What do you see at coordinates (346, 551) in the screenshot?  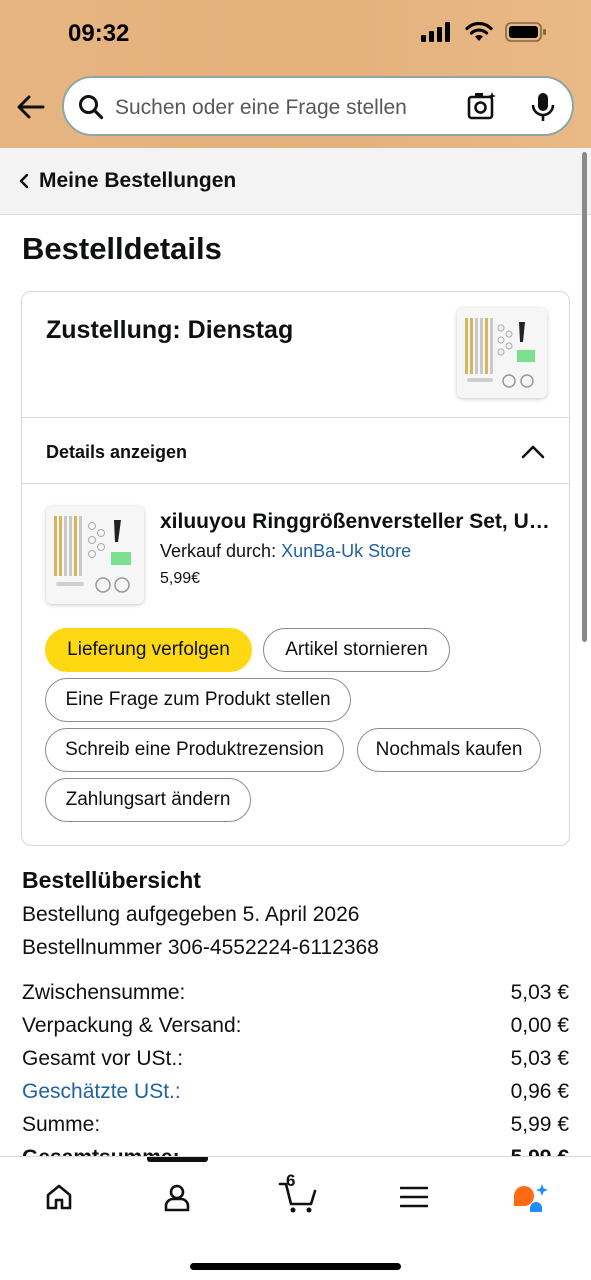 I see `seller-link: XunBa-Uk Store` at bounding box center [346, 551].